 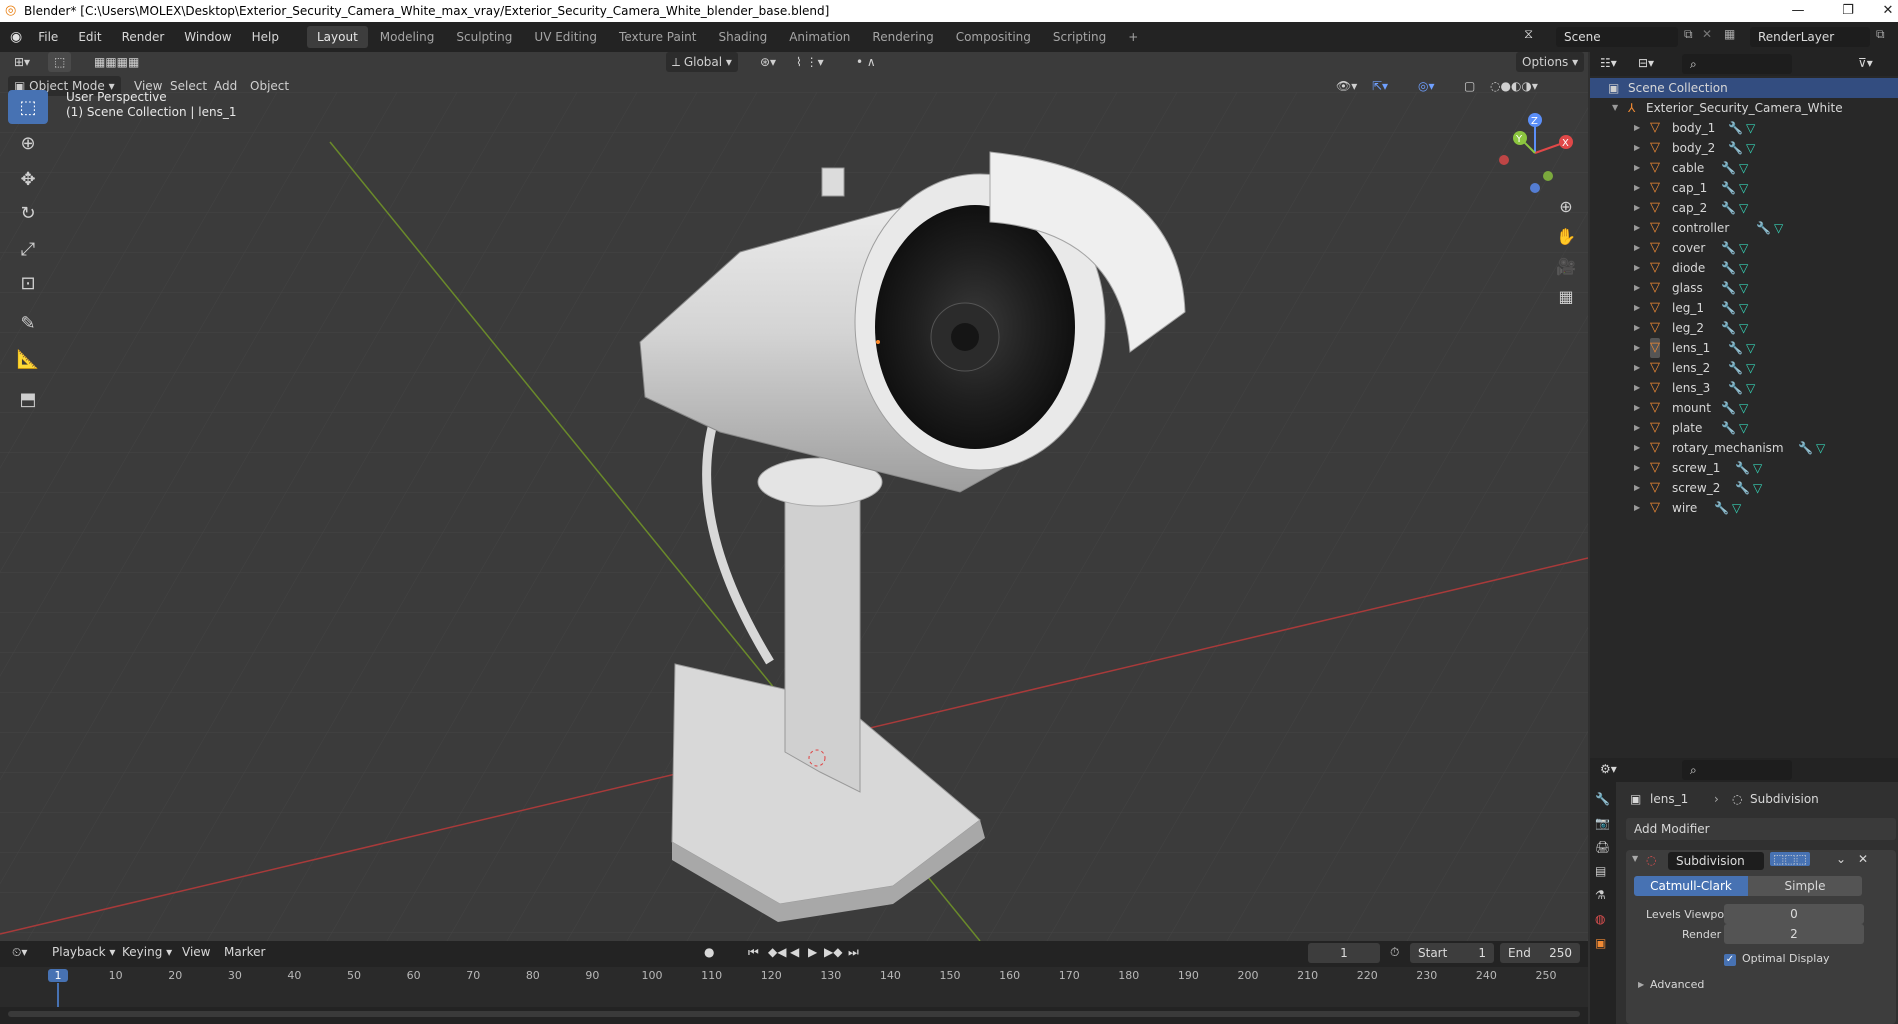 What do you see at coordinates (1566, 236) in the screenshot?
I see `pan-hand-icon: ✋` at bounding box center [1566, 236].